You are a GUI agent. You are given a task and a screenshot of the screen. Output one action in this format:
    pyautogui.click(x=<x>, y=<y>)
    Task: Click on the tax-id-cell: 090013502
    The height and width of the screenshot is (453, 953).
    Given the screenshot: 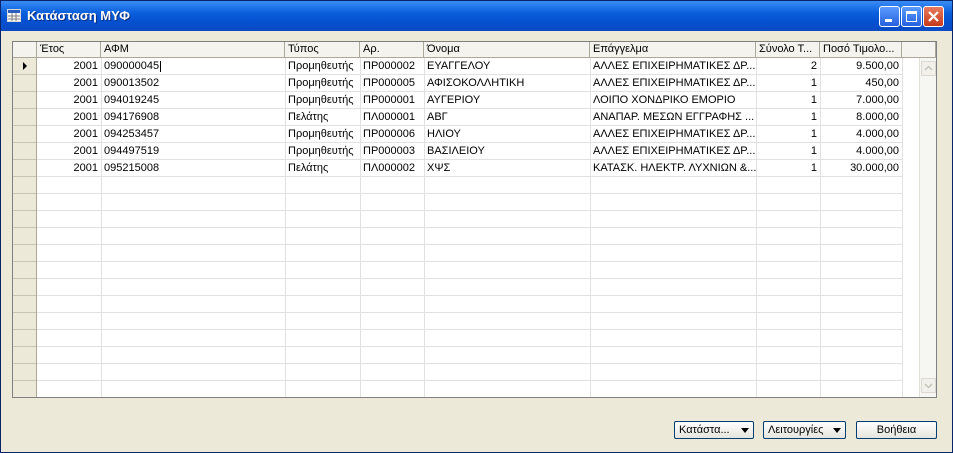 What is the action you would take?
    pyautogui.click(x=193, y=83)
    